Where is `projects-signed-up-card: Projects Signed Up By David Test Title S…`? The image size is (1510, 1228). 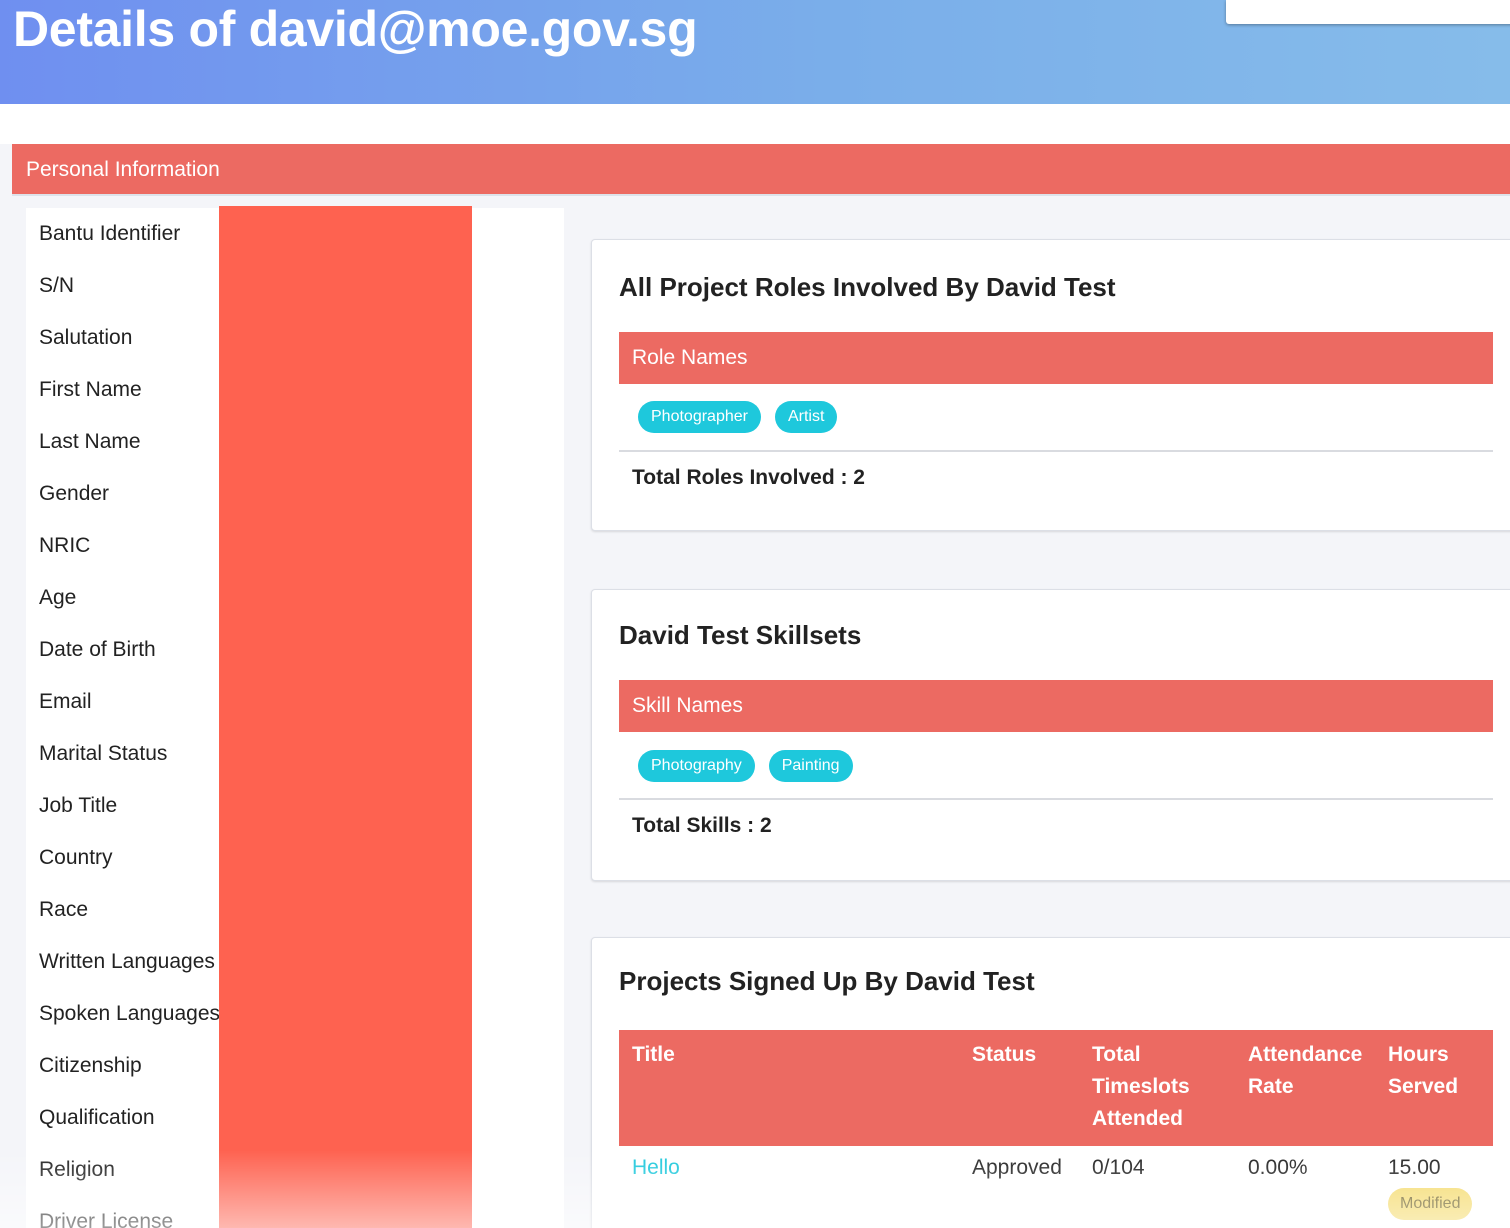
projects-signed-up-card: Projects Signed Up By David Test Title S… is located at coordinates (1050, 1082).